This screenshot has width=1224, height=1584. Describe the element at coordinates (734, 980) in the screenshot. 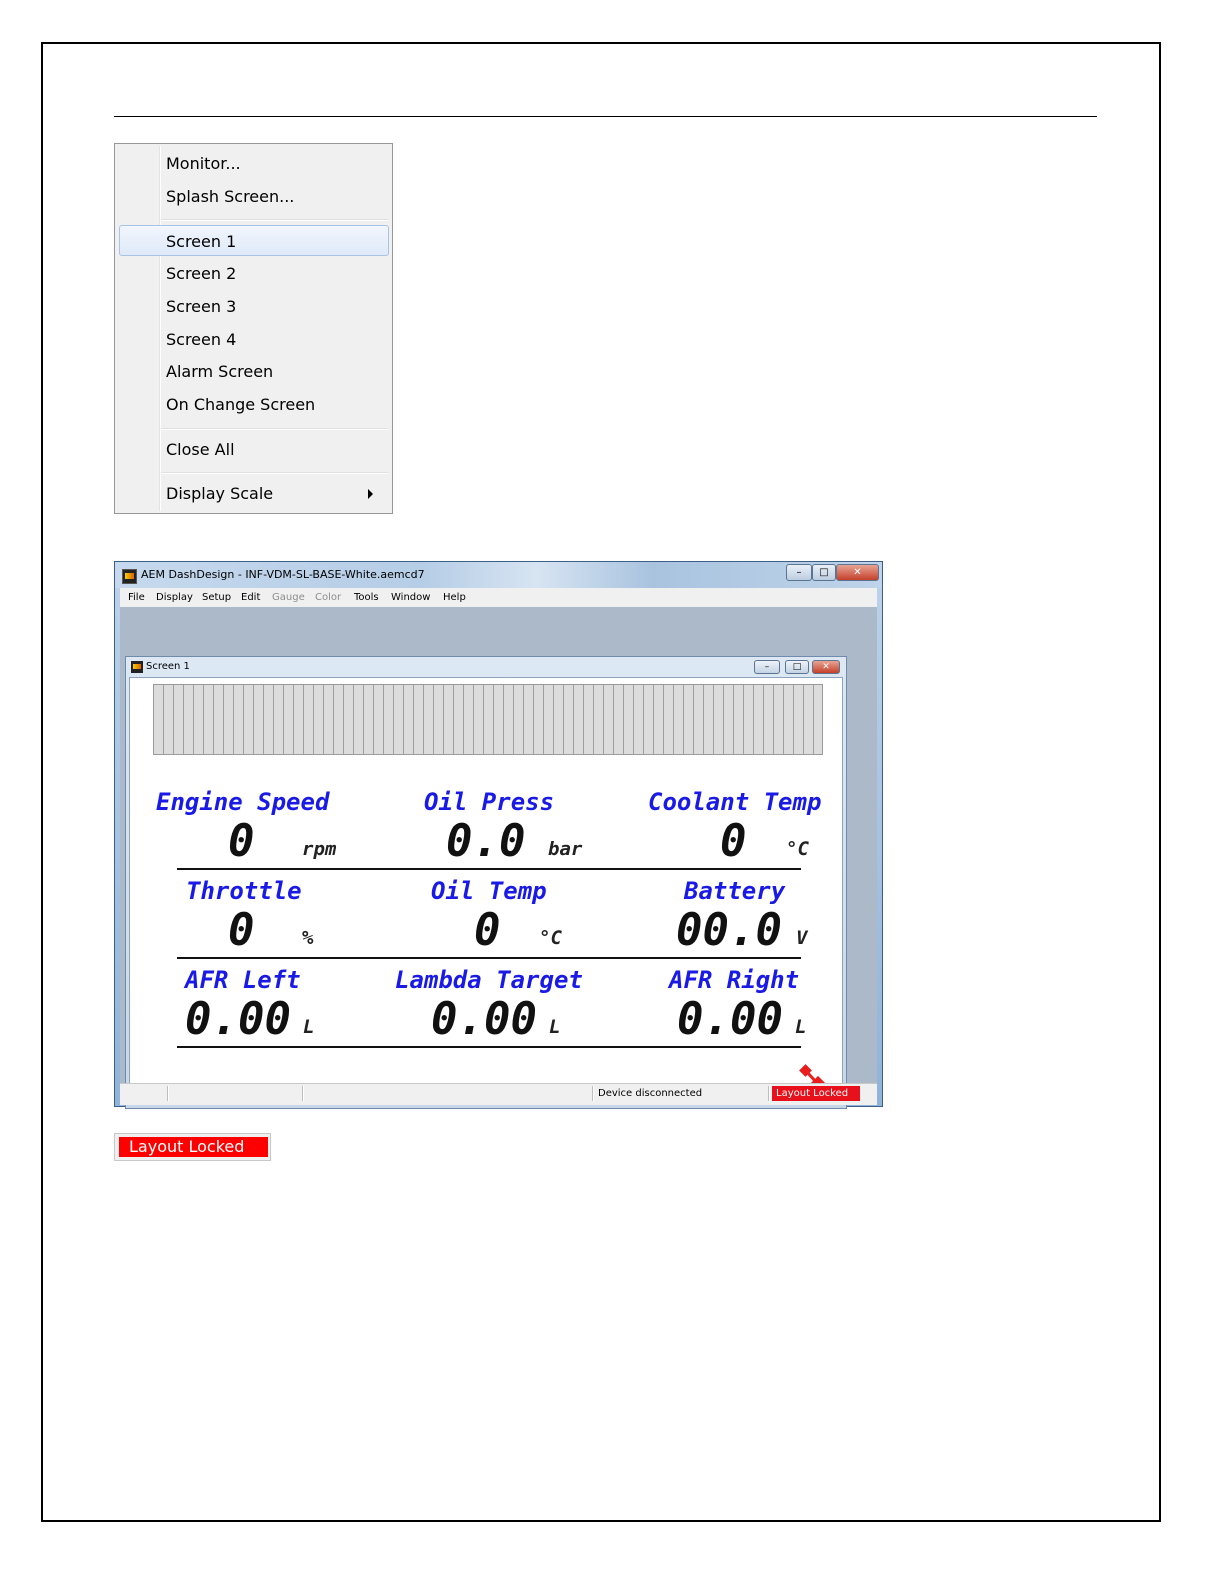

I see `gauge-label-afr-right: AFR Right` at that location.